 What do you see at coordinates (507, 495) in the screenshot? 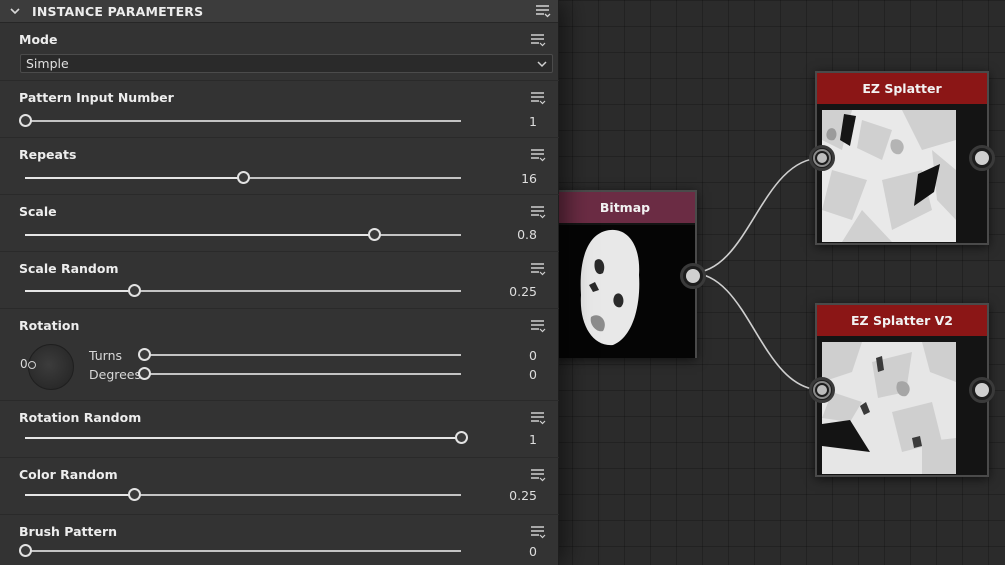
I see `color-random-value: 0.25` at bounding box center [507, 495].